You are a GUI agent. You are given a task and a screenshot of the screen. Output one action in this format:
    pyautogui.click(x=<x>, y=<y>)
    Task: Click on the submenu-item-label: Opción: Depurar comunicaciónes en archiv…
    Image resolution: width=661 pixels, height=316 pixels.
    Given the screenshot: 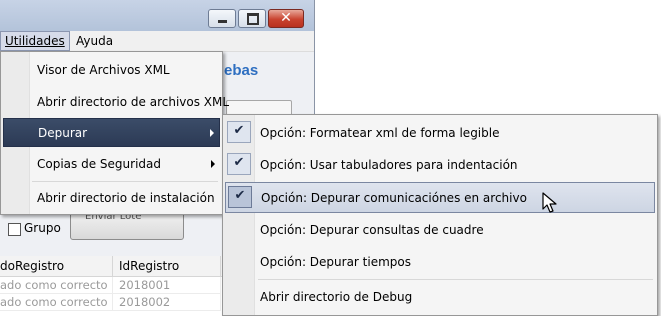 What is the action you would take?
    pyautogui.click(x=394, y=198)
    